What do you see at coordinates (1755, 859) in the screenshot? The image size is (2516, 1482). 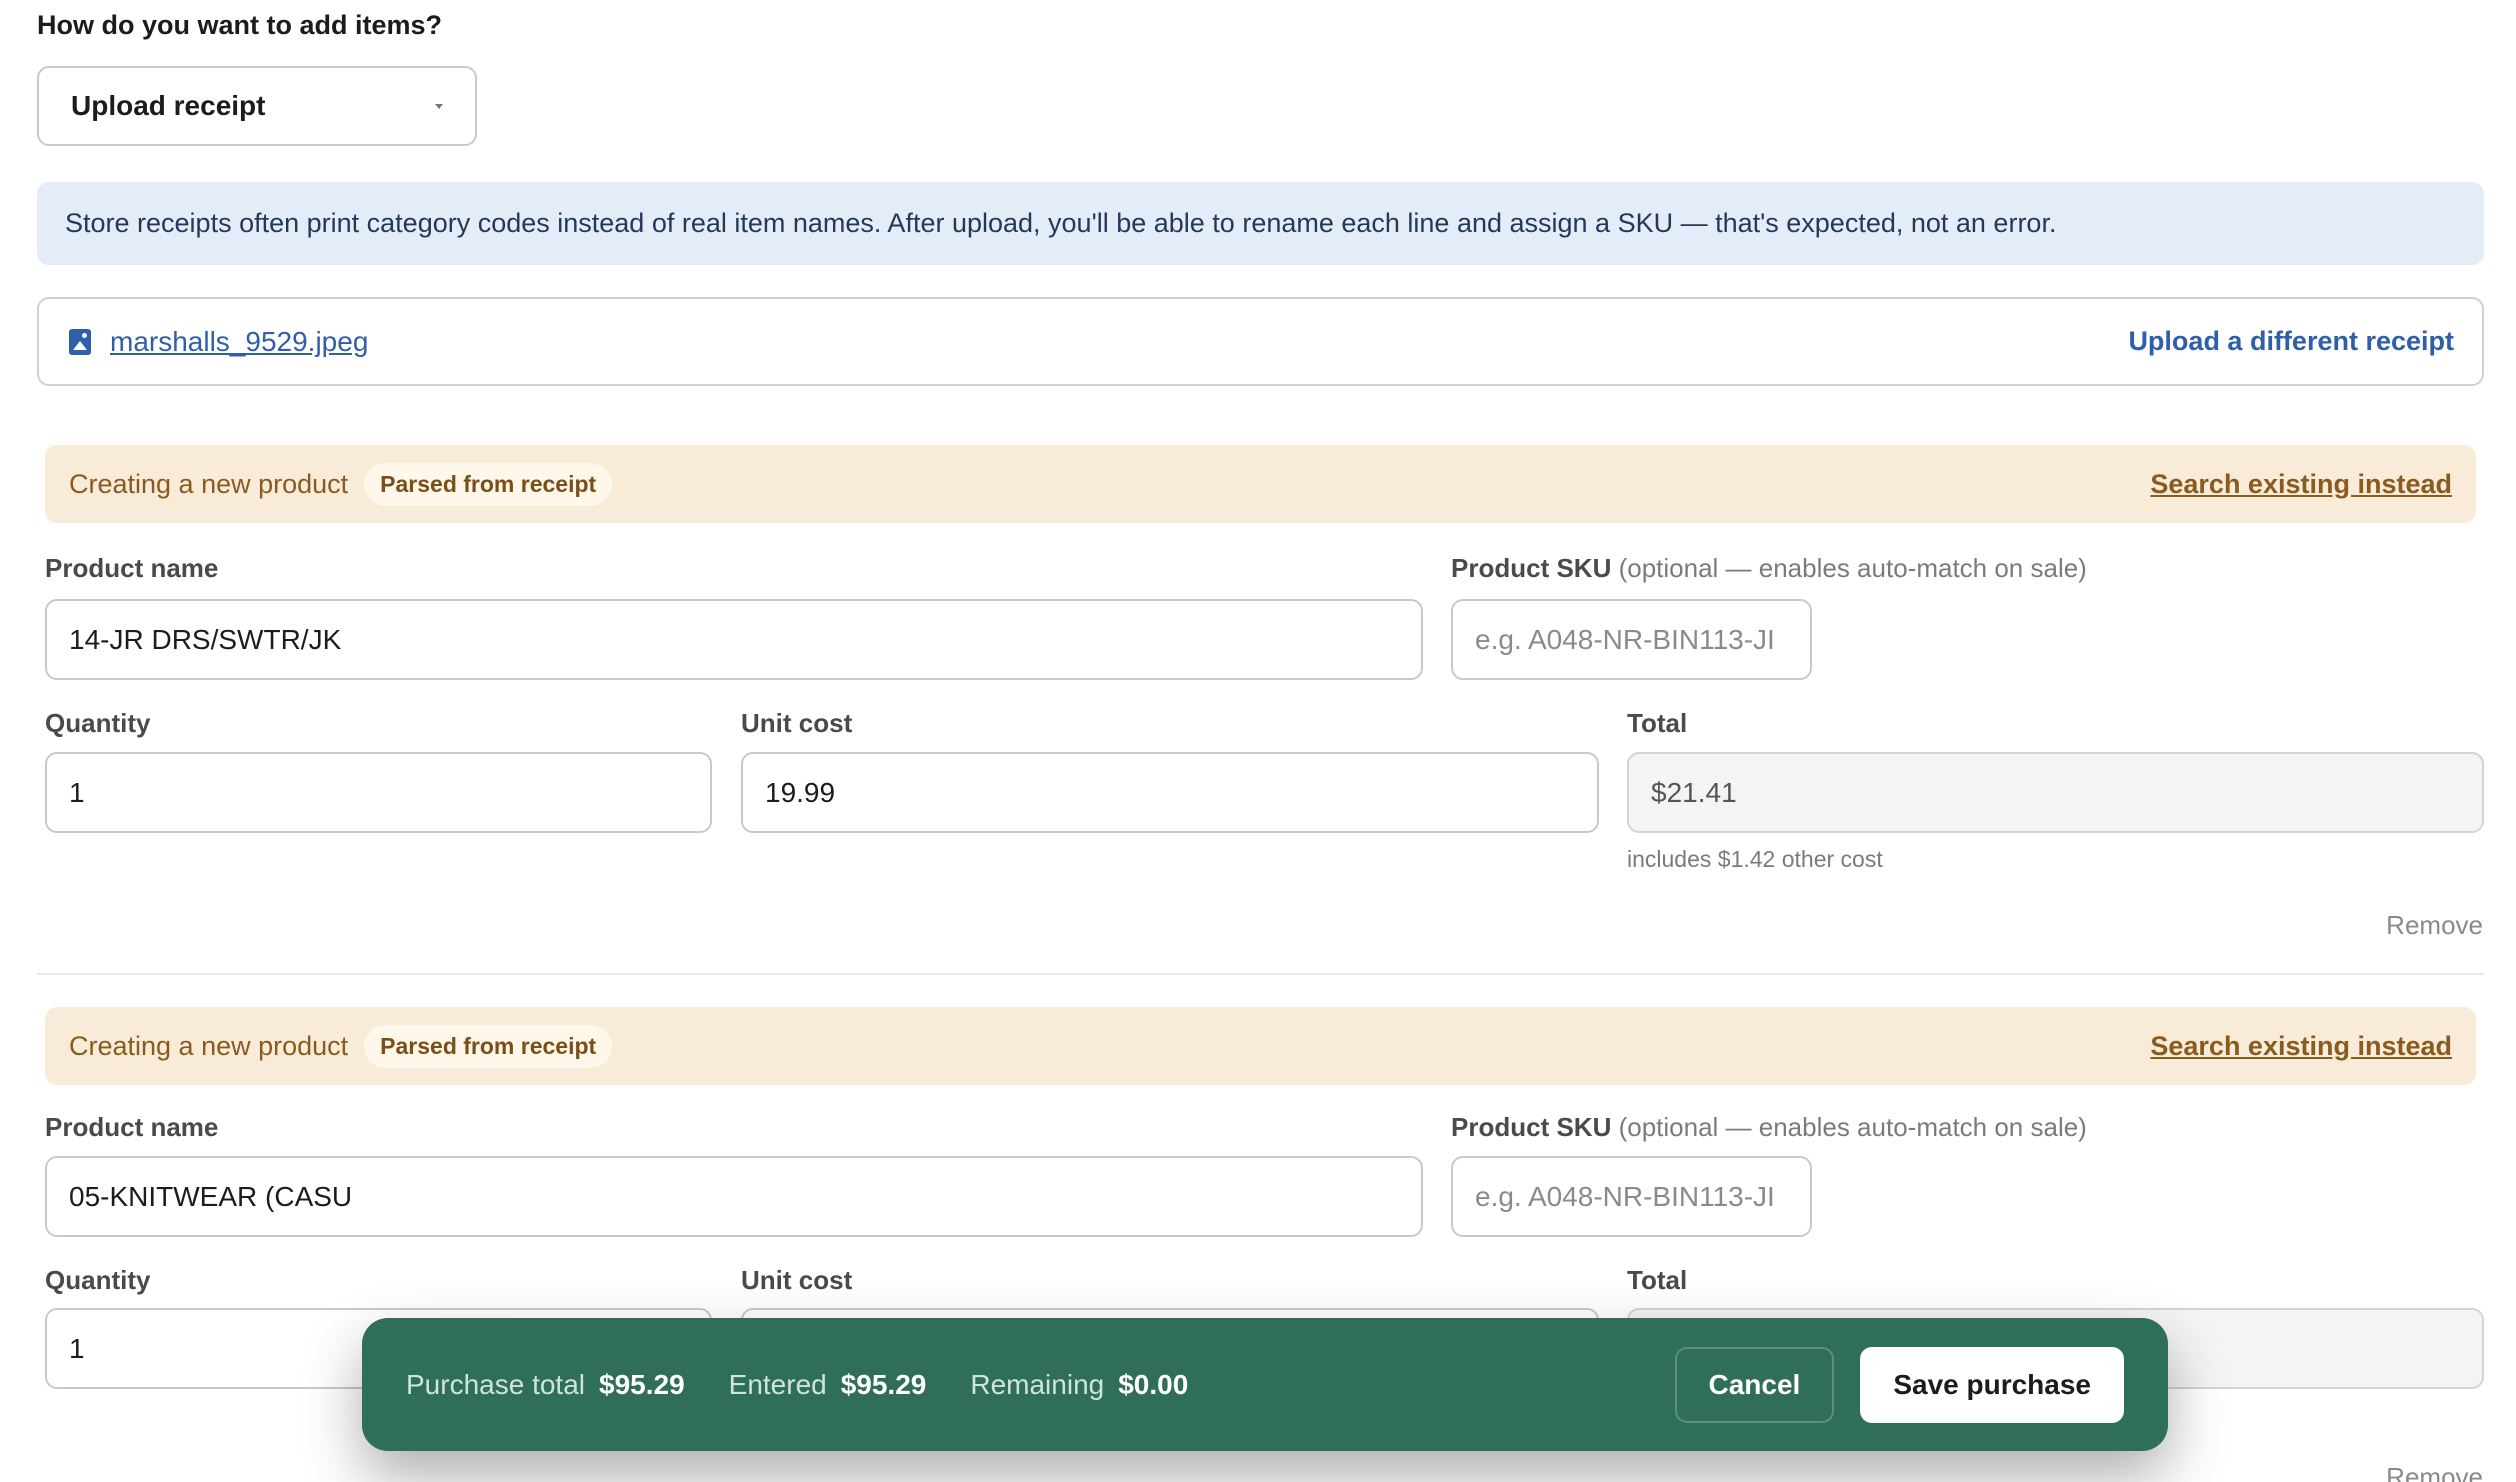 I see `item-1-total-note: includes $1.42 other cost` at bounding box center [1755, 859].